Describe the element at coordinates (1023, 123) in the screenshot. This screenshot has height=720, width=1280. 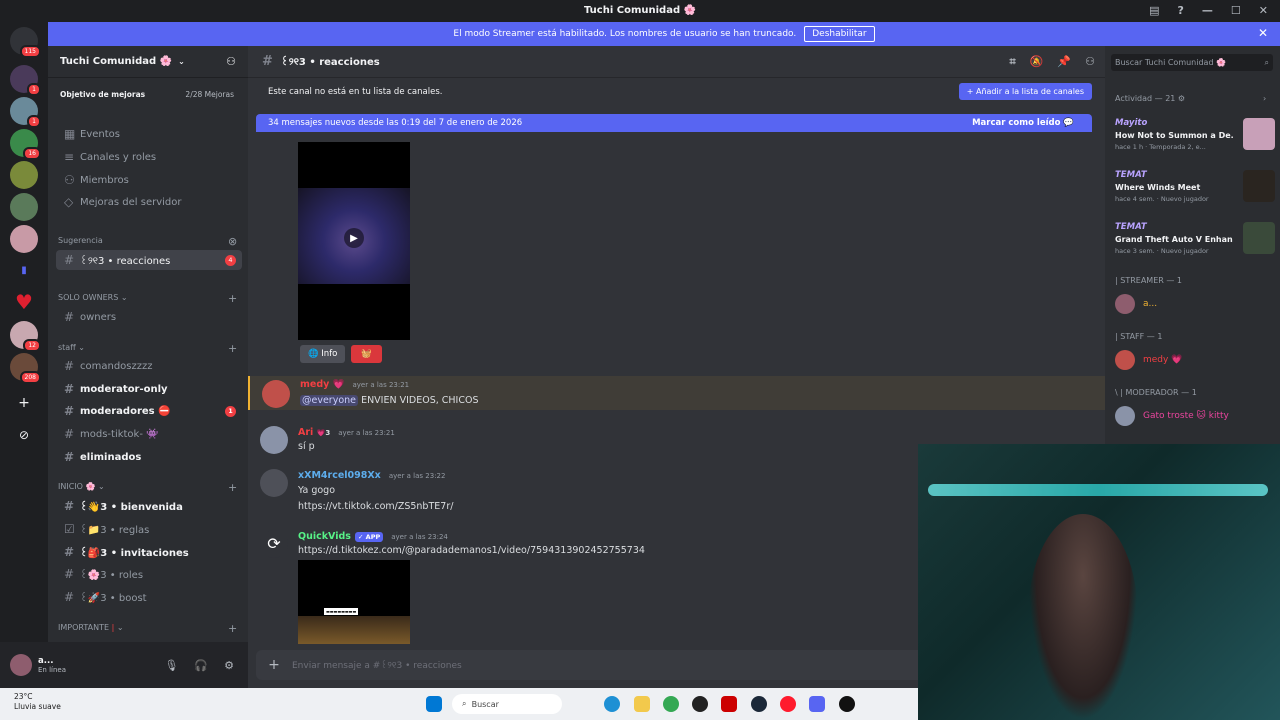
I see `mark-read-button: Marcar como leído 💬` at that location.